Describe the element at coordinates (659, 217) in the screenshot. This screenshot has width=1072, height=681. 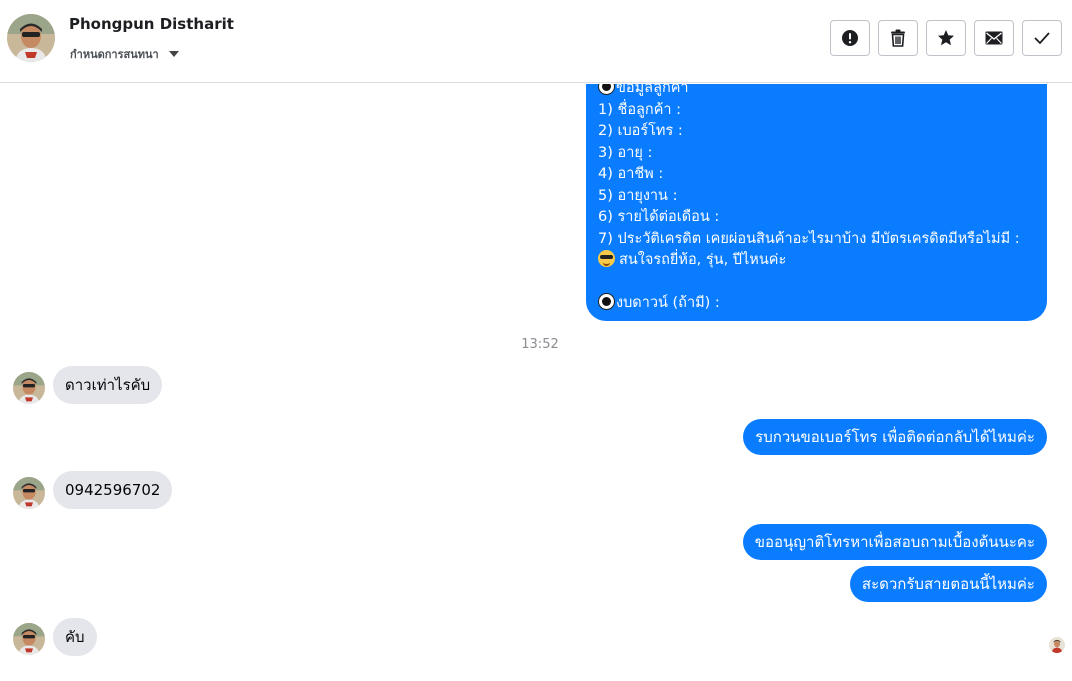
I see `list-item: 6) รายได้ต่อเดือน :` at that location.